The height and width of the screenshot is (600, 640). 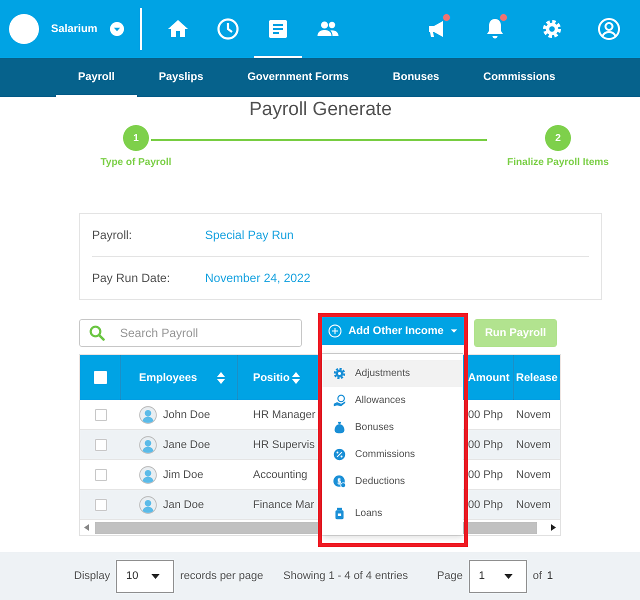 I want to click on percent-icon, so click(x=339, y=454).